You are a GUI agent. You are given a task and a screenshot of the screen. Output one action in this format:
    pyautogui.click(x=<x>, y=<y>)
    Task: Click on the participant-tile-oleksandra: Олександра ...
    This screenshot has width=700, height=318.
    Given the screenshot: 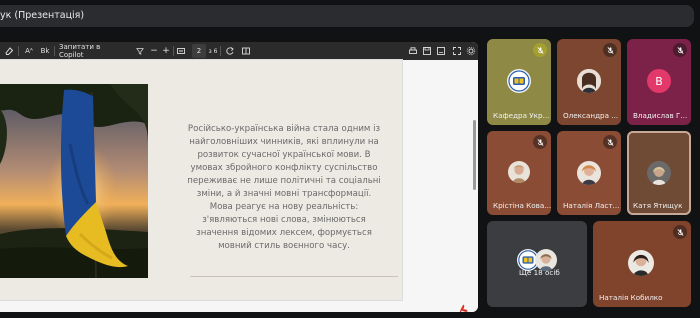 What is the action you would take?
    pyautogui.click(x=589, y=82)
    